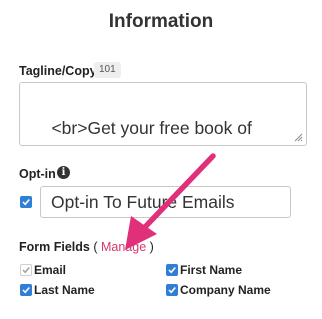 This screenshot has width=322, height=319. What do you see at coordinates (50, 270) in the screenshot?
I see `field-label-email: Email` at bounding box center [50, 270].